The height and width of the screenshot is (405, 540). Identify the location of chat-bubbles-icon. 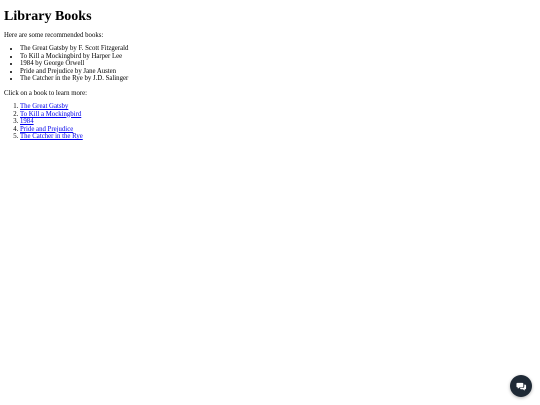
(521, 386).